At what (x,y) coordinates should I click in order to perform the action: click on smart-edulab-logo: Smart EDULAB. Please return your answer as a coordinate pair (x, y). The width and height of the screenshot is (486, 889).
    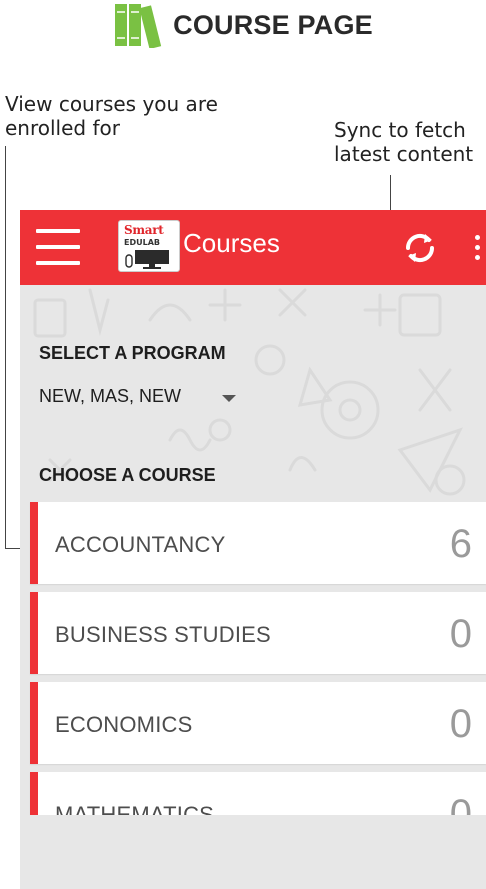
    Looking at the image, I should click on (149, 246).